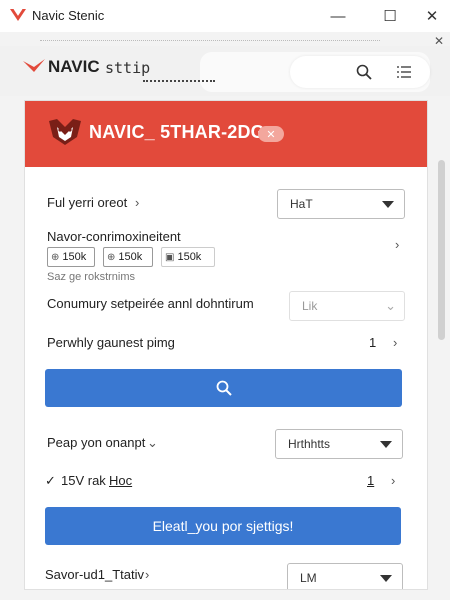 The image size is (450, 600). Describe the element at coordinates (301, 204) in the screenshot. I see `select-value: HaT` at that location.